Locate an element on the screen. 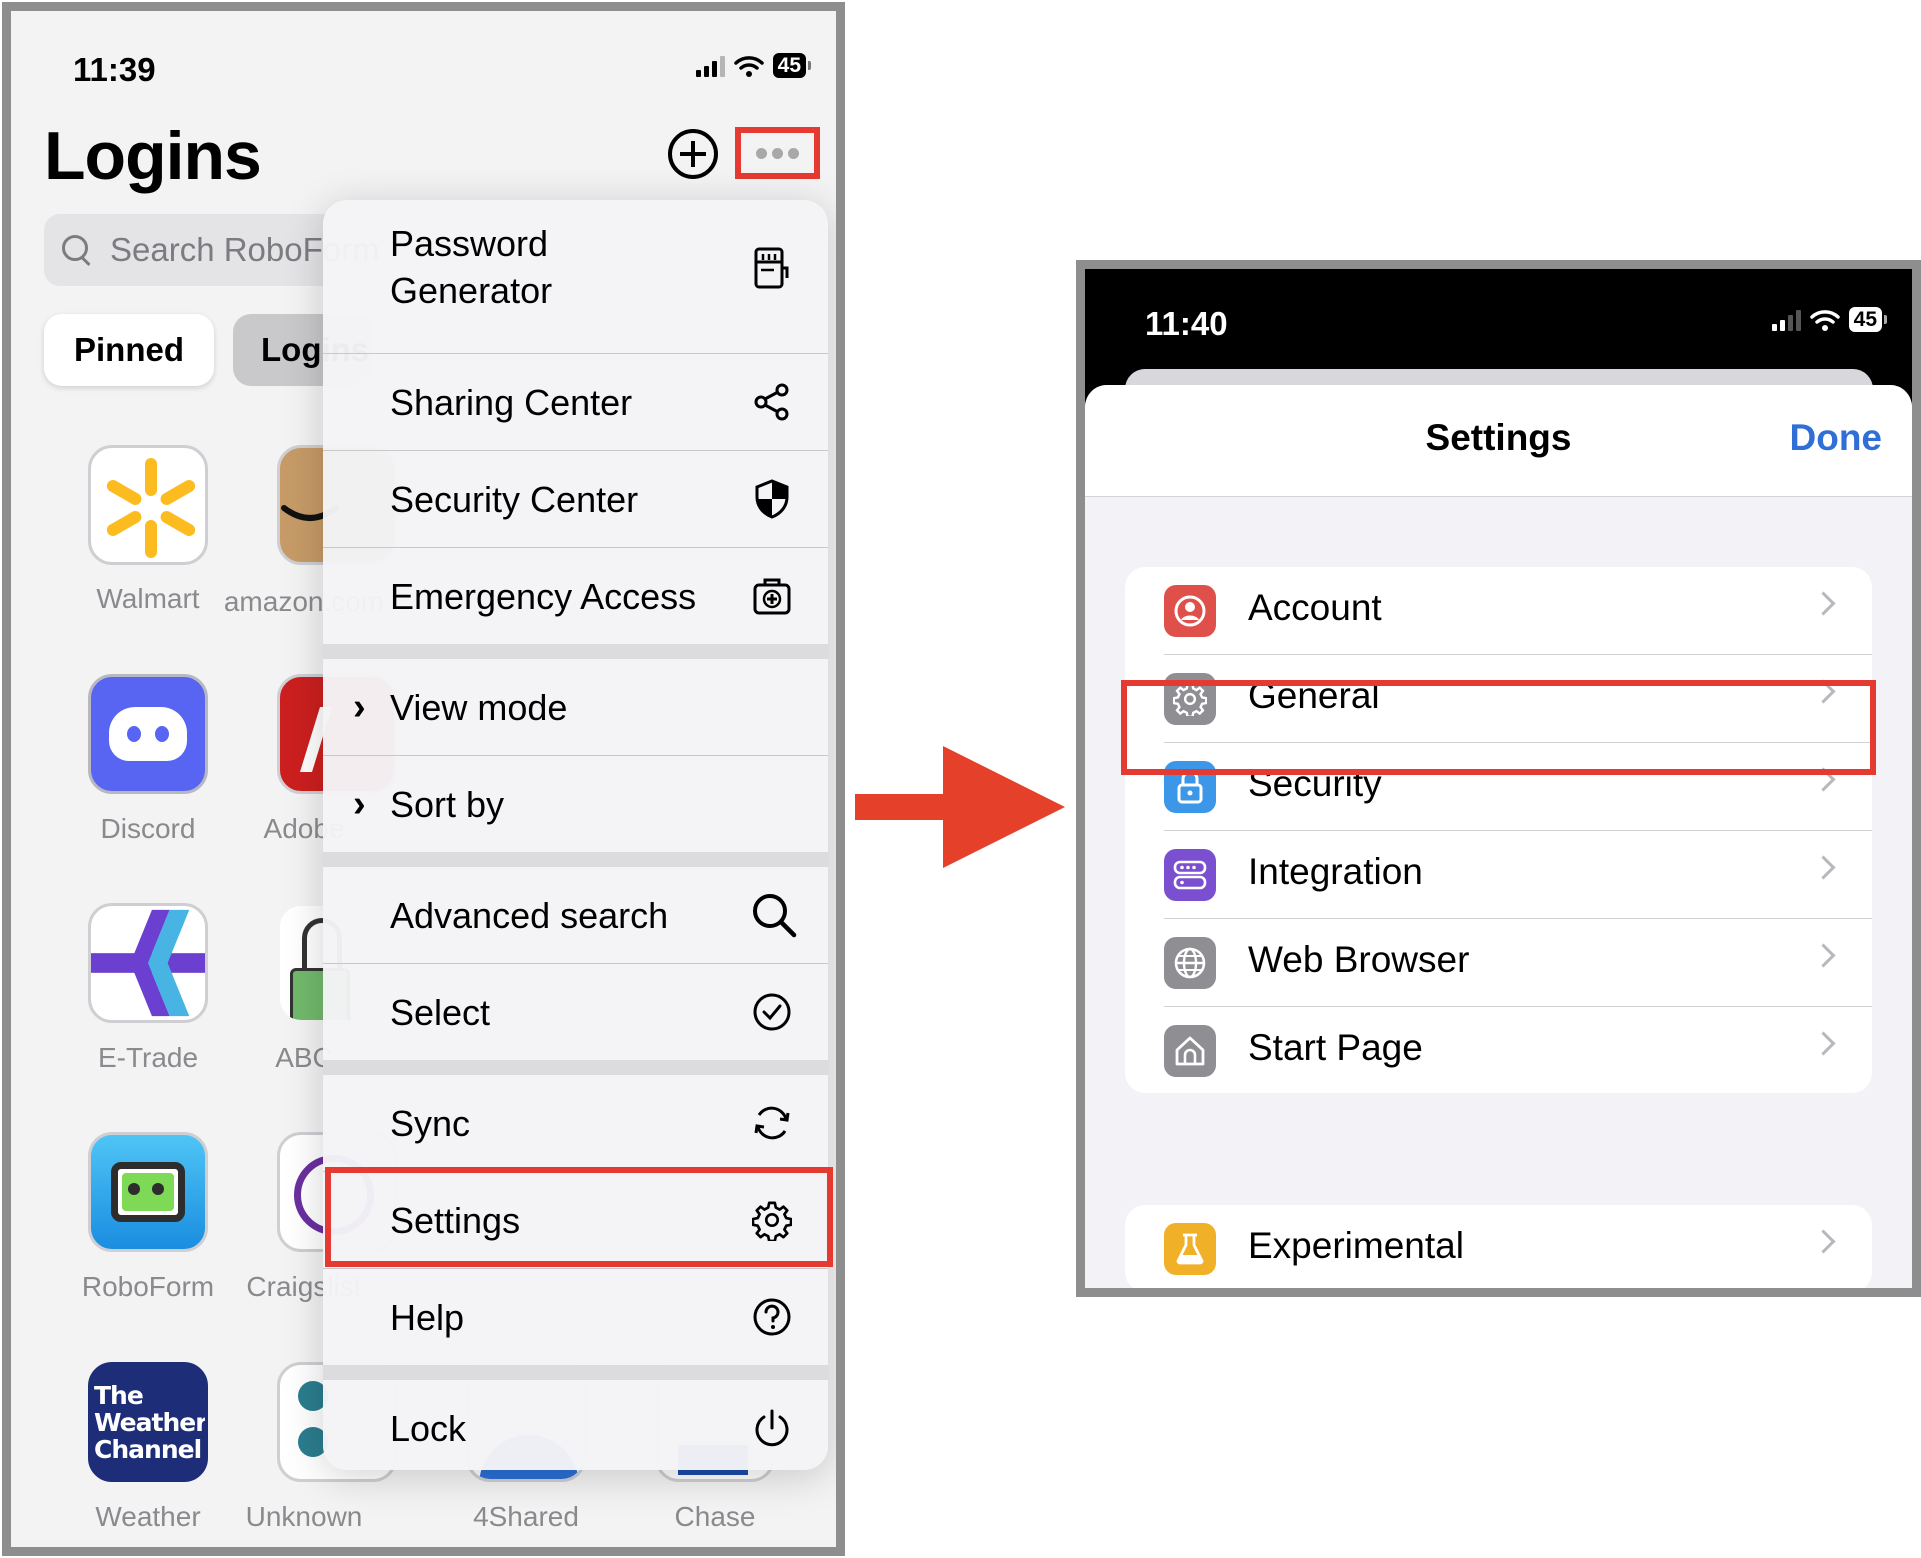  weather-logo-line: Channel is located at coordinates (148, 1449).